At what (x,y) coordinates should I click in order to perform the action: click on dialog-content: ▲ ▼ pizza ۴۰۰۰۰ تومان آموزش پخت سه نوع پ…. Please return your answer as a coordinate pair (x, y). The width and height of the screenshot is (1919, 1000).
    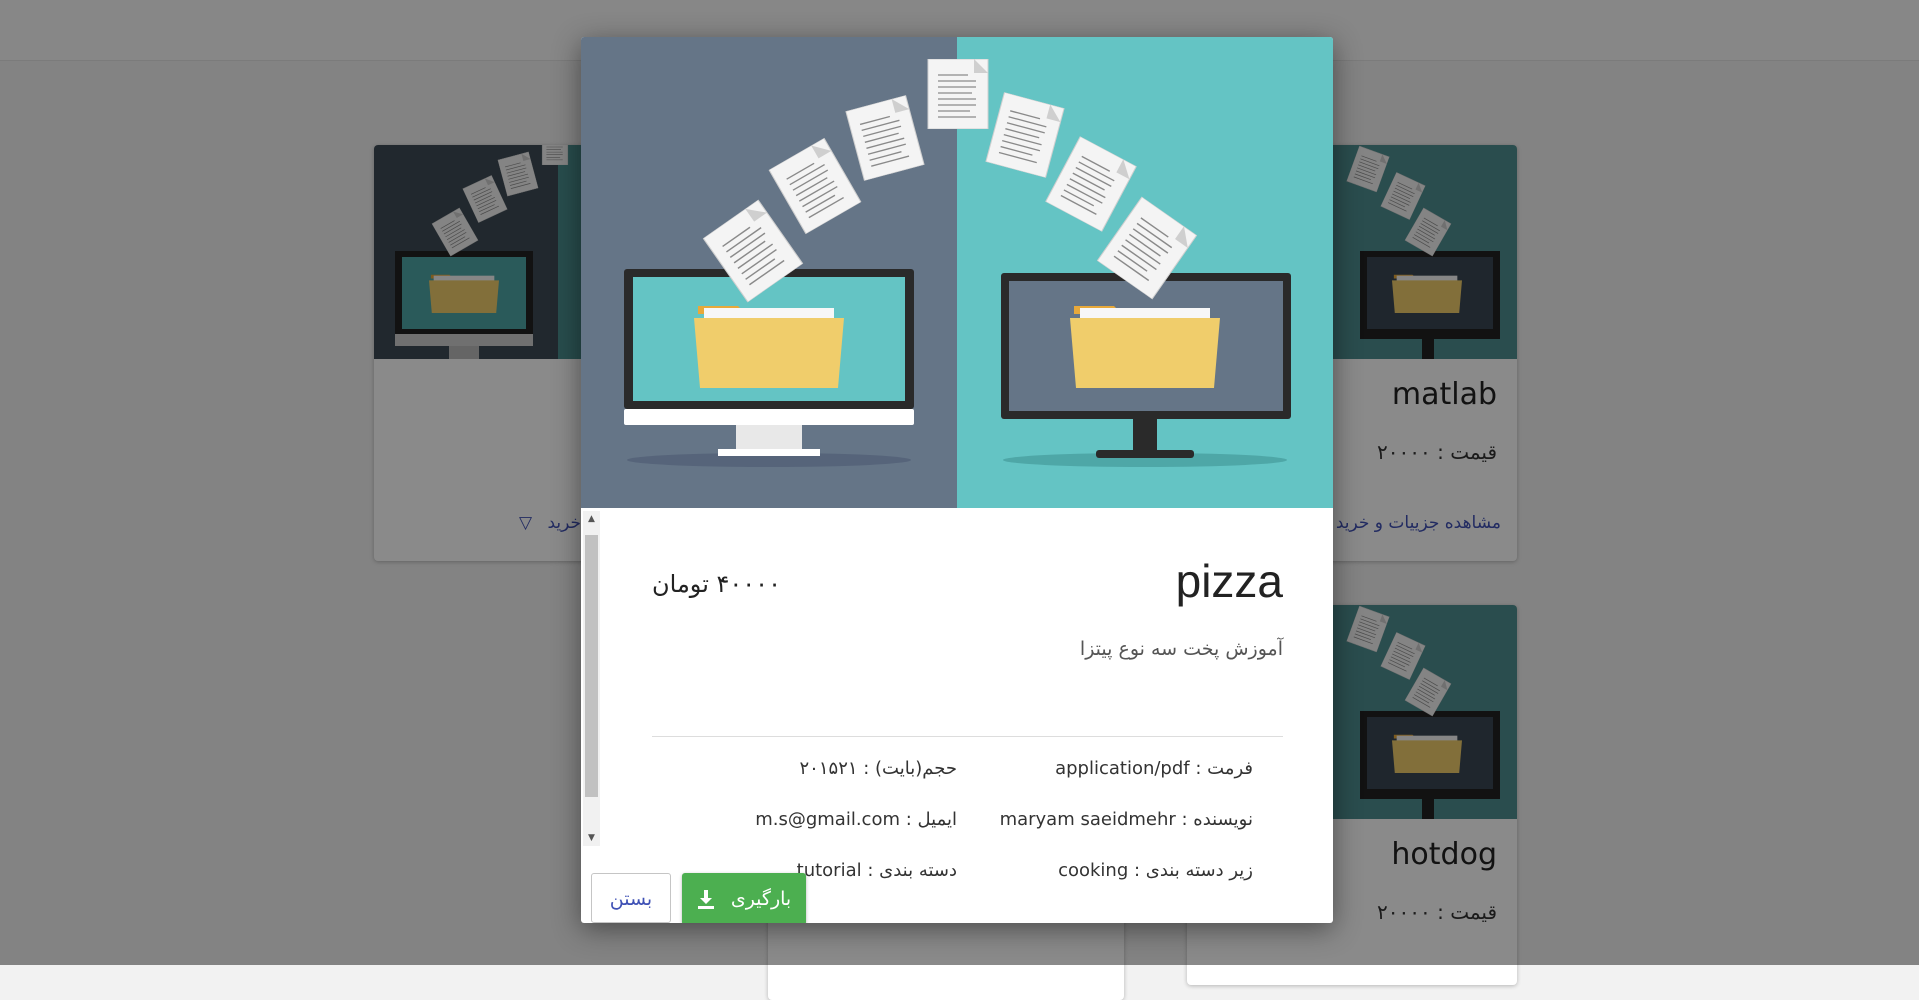
    Looking at the image, I should click on (957, 697).